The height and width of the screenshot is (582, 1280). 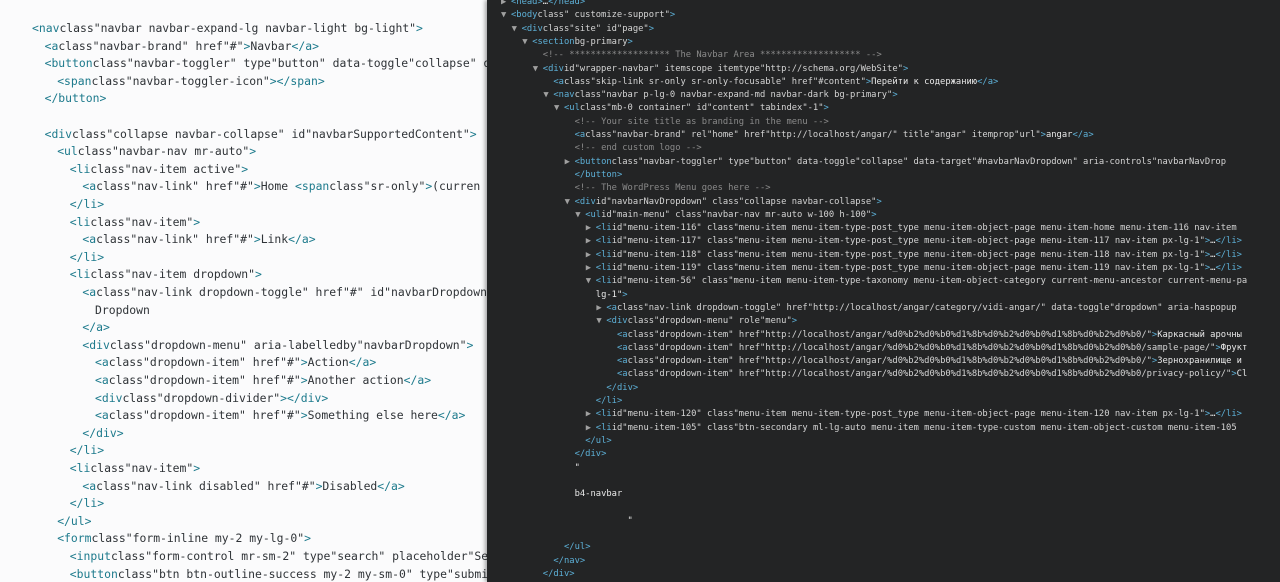 What do you see at coordinates (543, 4) in the screenshot?
I see `dom-tree-node: ▶ <head>…</head>` at bounding box center [543, 4].